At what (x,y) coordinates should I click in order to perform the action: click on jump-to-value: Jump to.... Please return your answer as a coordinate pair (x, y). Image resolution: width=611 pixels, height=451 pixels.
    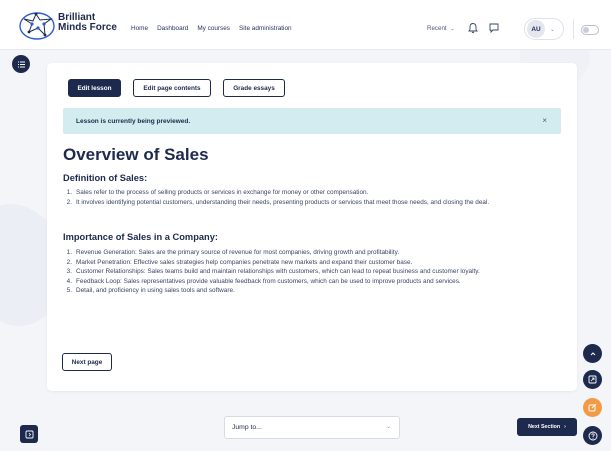
    Looking at the image, I should click on (247, 427).